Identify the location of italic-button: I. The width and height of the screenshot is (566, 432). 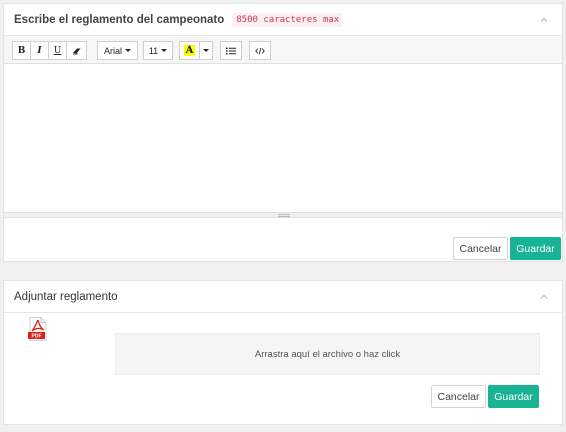
(39, 50).